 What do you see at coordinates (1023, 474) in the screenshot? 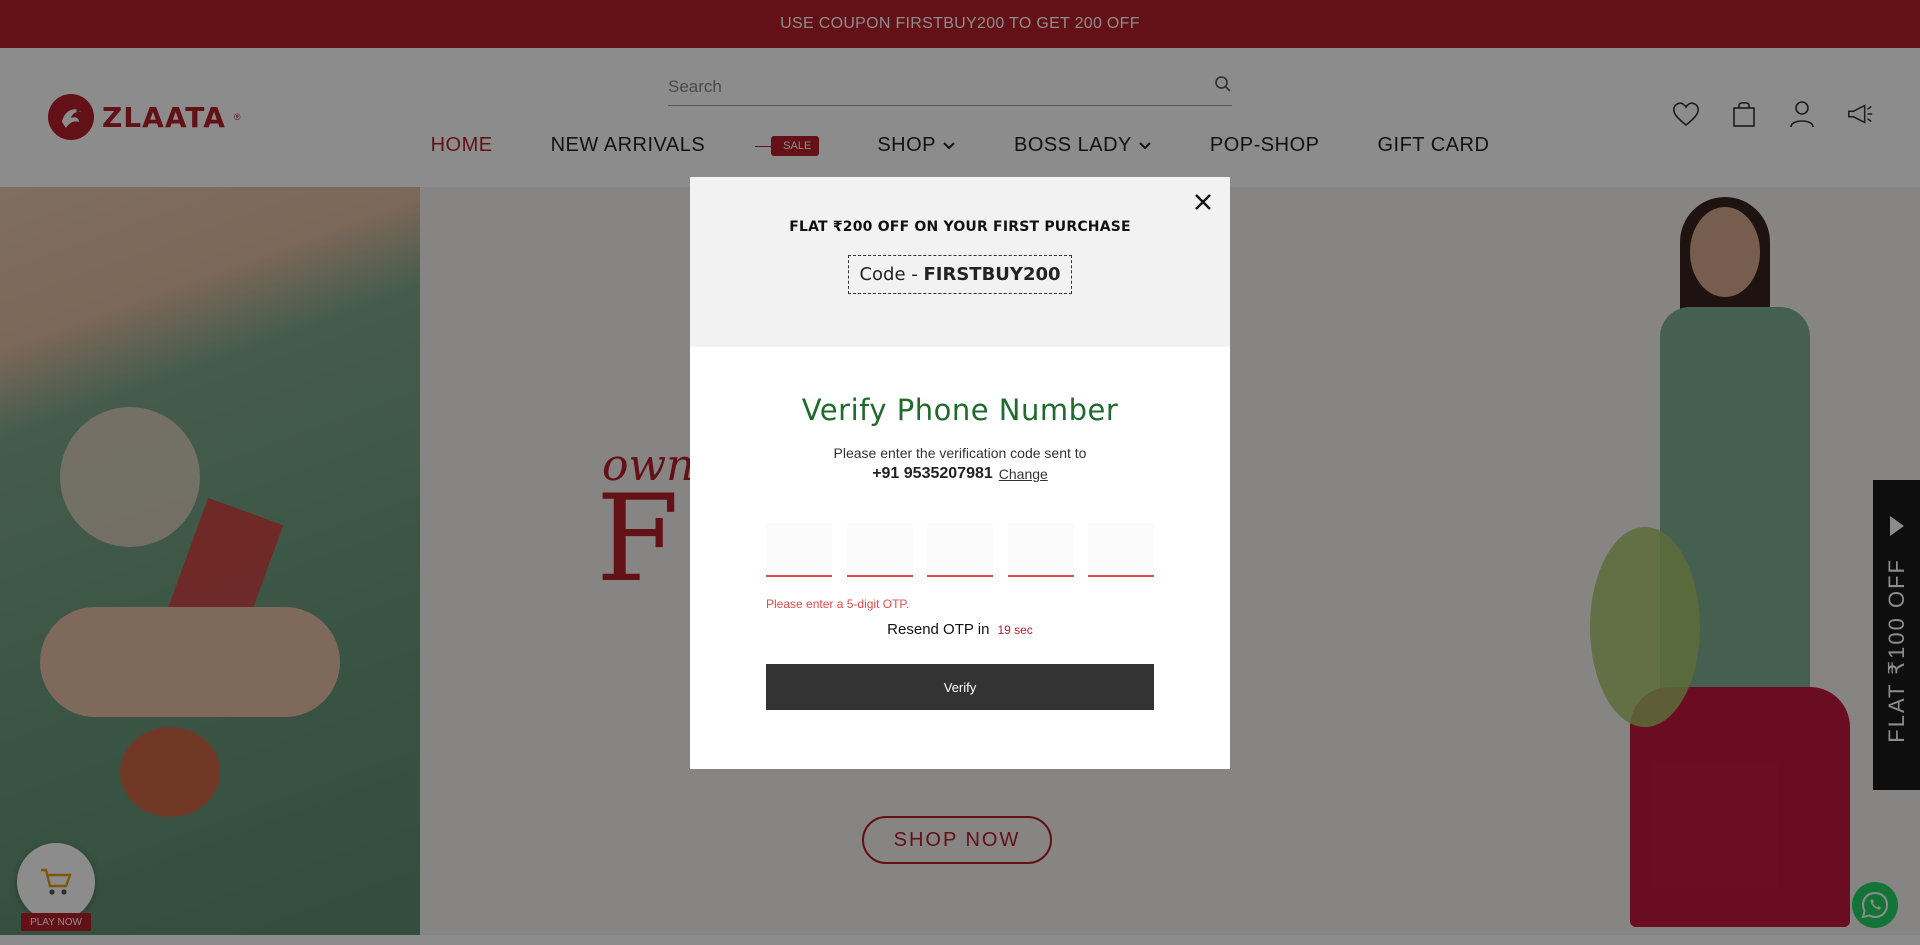
I see `change-link: Change` at bounding box center [1023, 474].